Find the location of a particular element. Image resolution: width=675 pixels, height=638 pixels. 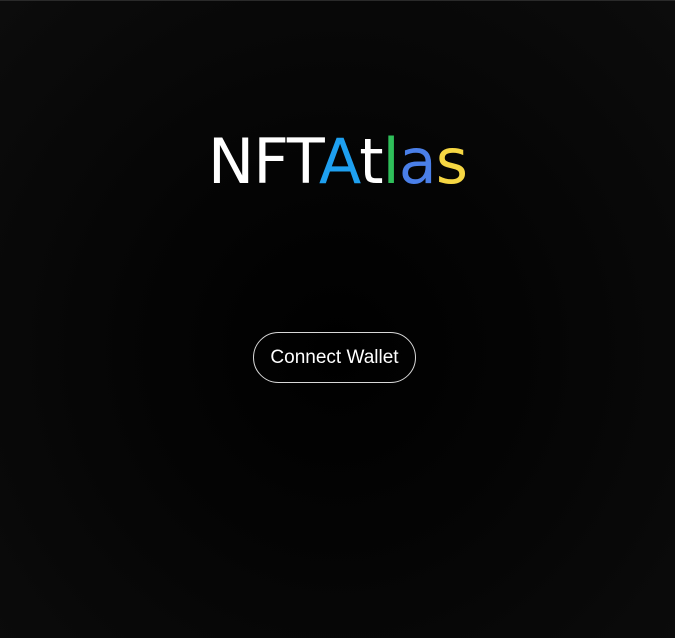

logo-part-a: A is located at coordinates (339, 161).